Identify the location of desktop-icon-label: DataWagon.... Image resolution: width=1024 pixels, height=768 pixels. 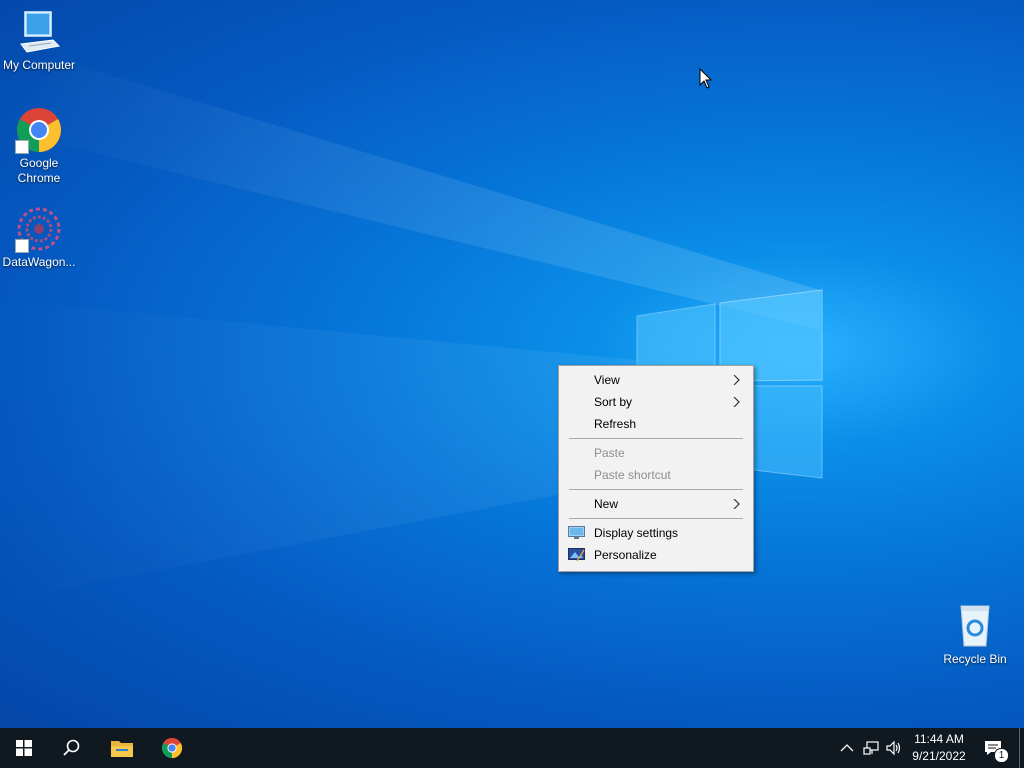
(39, 262).